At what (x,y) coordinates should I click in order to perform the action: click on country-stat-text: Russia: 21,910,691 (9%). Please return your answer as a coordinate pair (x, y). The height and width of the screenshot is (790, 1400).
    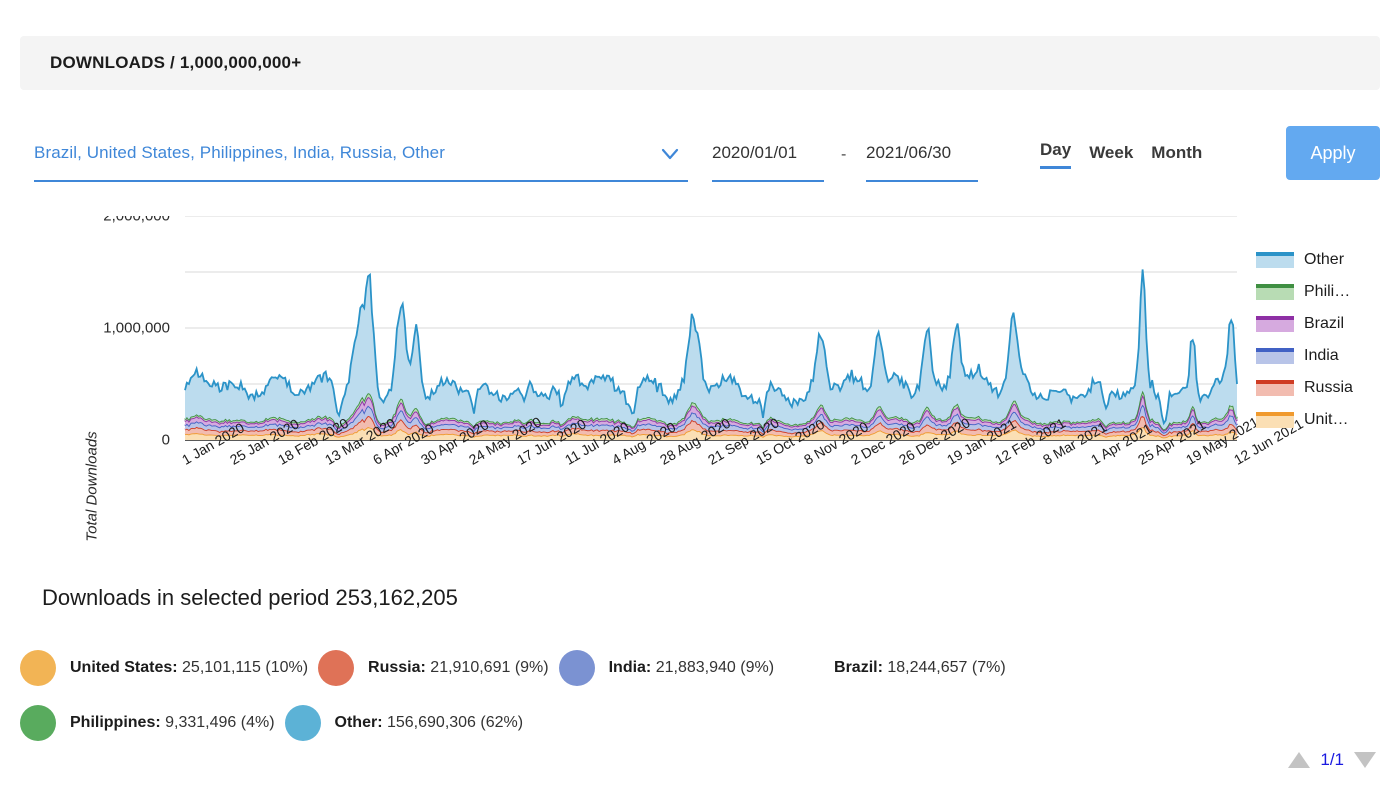
    Looking at the image, I should click on (458, 667).